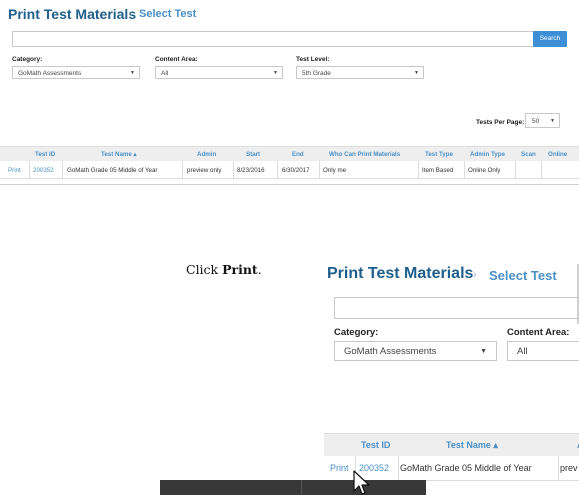  What do you see at coordinates (298, 154) in the screenshot?
I see `header-end: End` at bounding box center [298, 154].